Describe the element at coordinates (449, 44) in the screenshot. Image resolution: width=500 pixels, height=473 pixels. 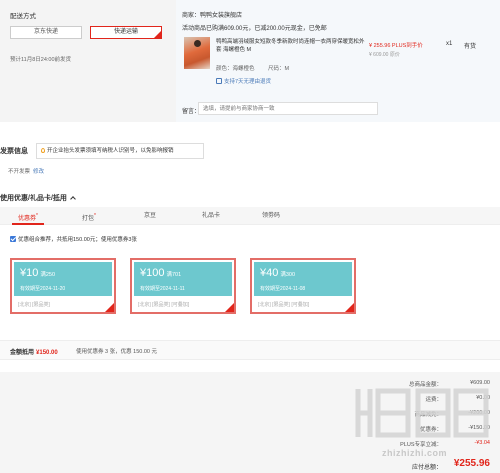
I see `product-quantity: x1` at that location.